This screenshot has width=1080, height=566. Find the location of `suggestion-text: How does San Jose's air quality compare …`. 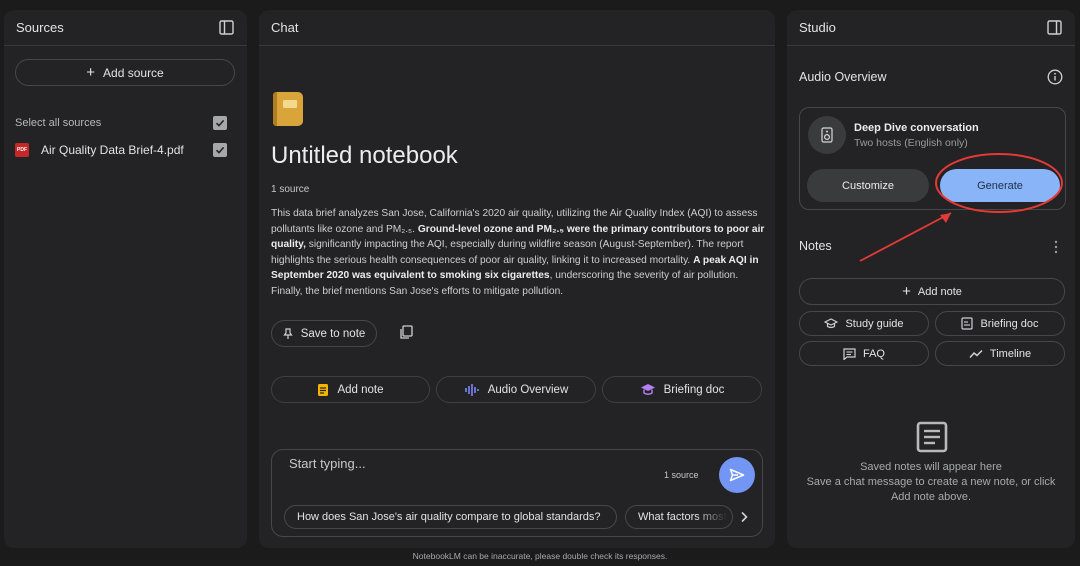

suggestion-text: How does San Jose's air quality compare … is located at coordinates (449, 517).